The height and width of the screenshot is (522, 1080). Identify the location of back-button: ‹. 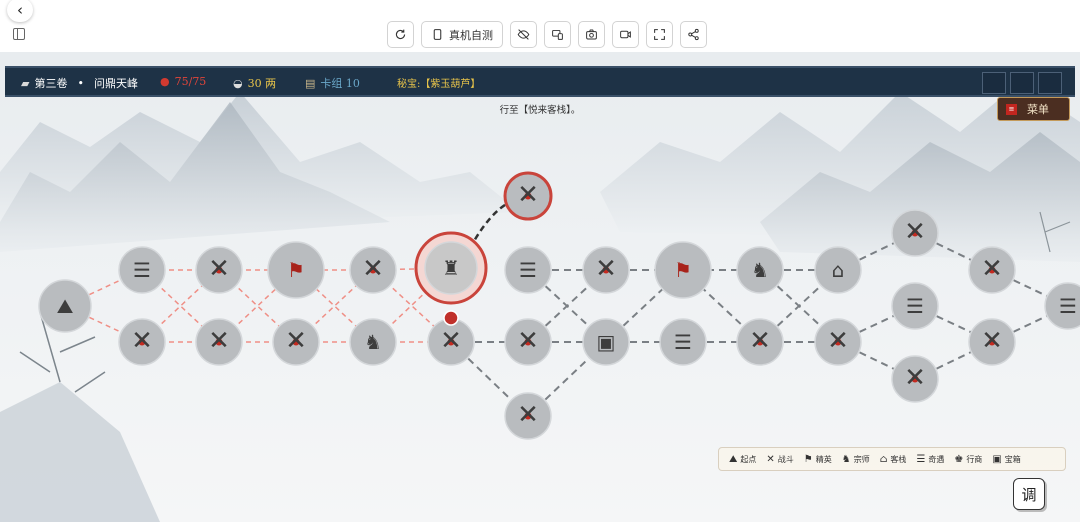
(20, 11).